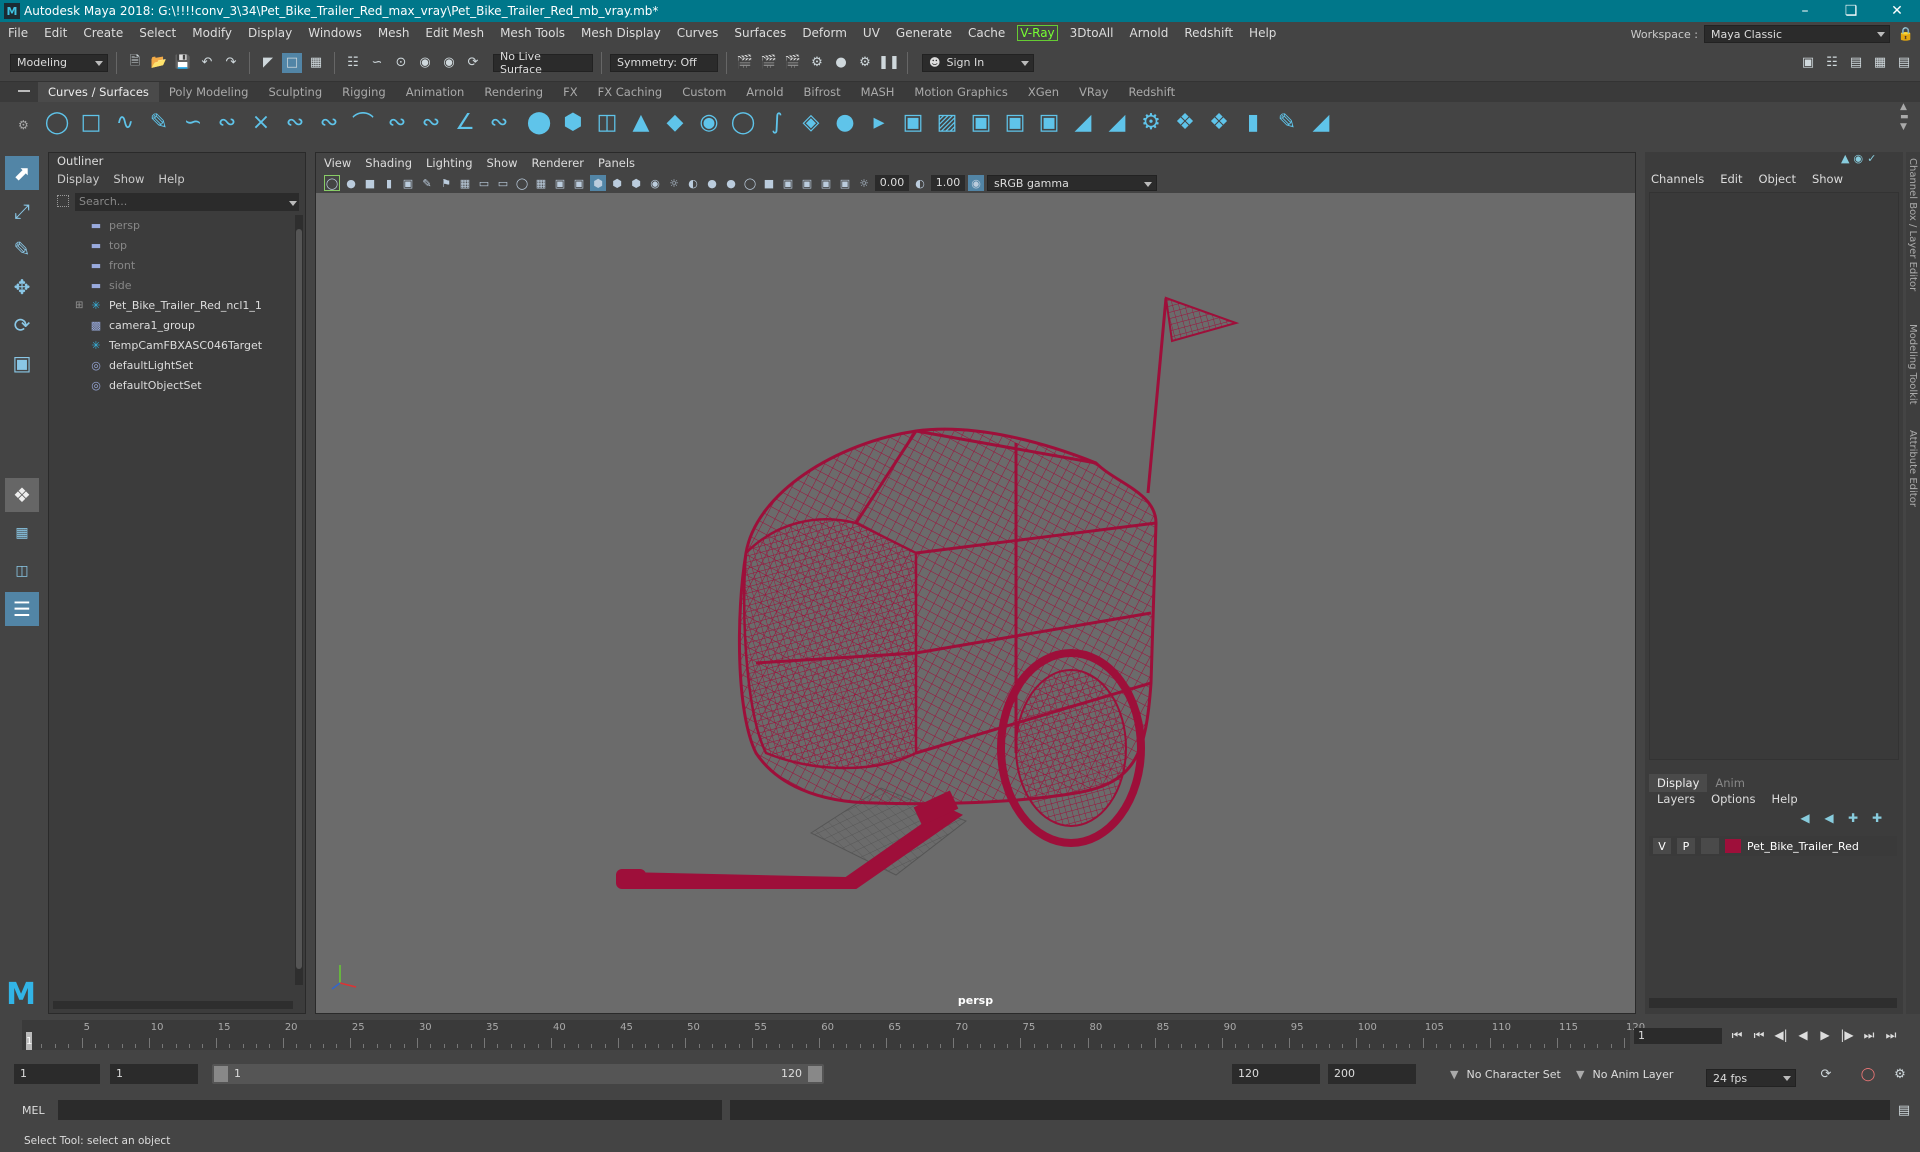  I want to click on range-start-handle, so click(221, 1074).